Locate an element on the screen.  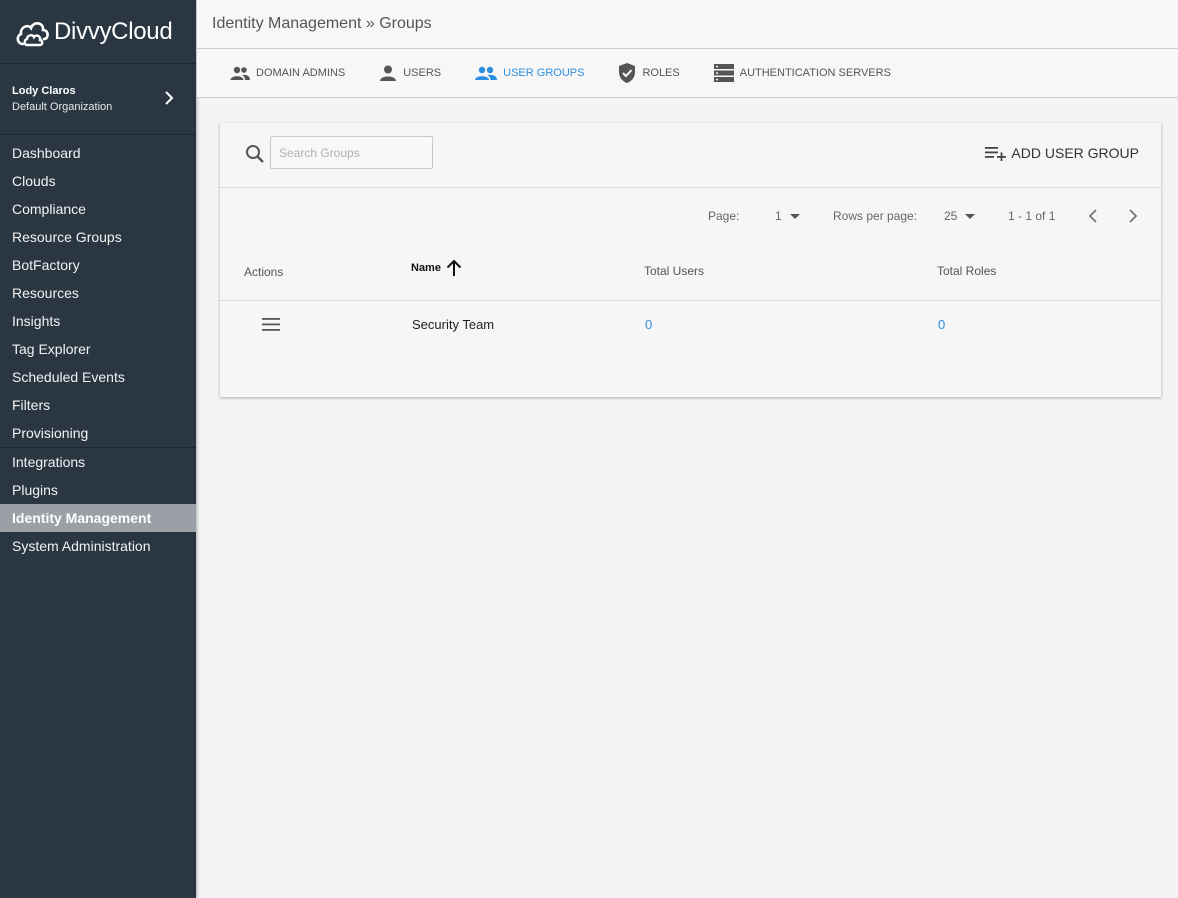
cloud-logo-icon is located at coordinates (32, 33).